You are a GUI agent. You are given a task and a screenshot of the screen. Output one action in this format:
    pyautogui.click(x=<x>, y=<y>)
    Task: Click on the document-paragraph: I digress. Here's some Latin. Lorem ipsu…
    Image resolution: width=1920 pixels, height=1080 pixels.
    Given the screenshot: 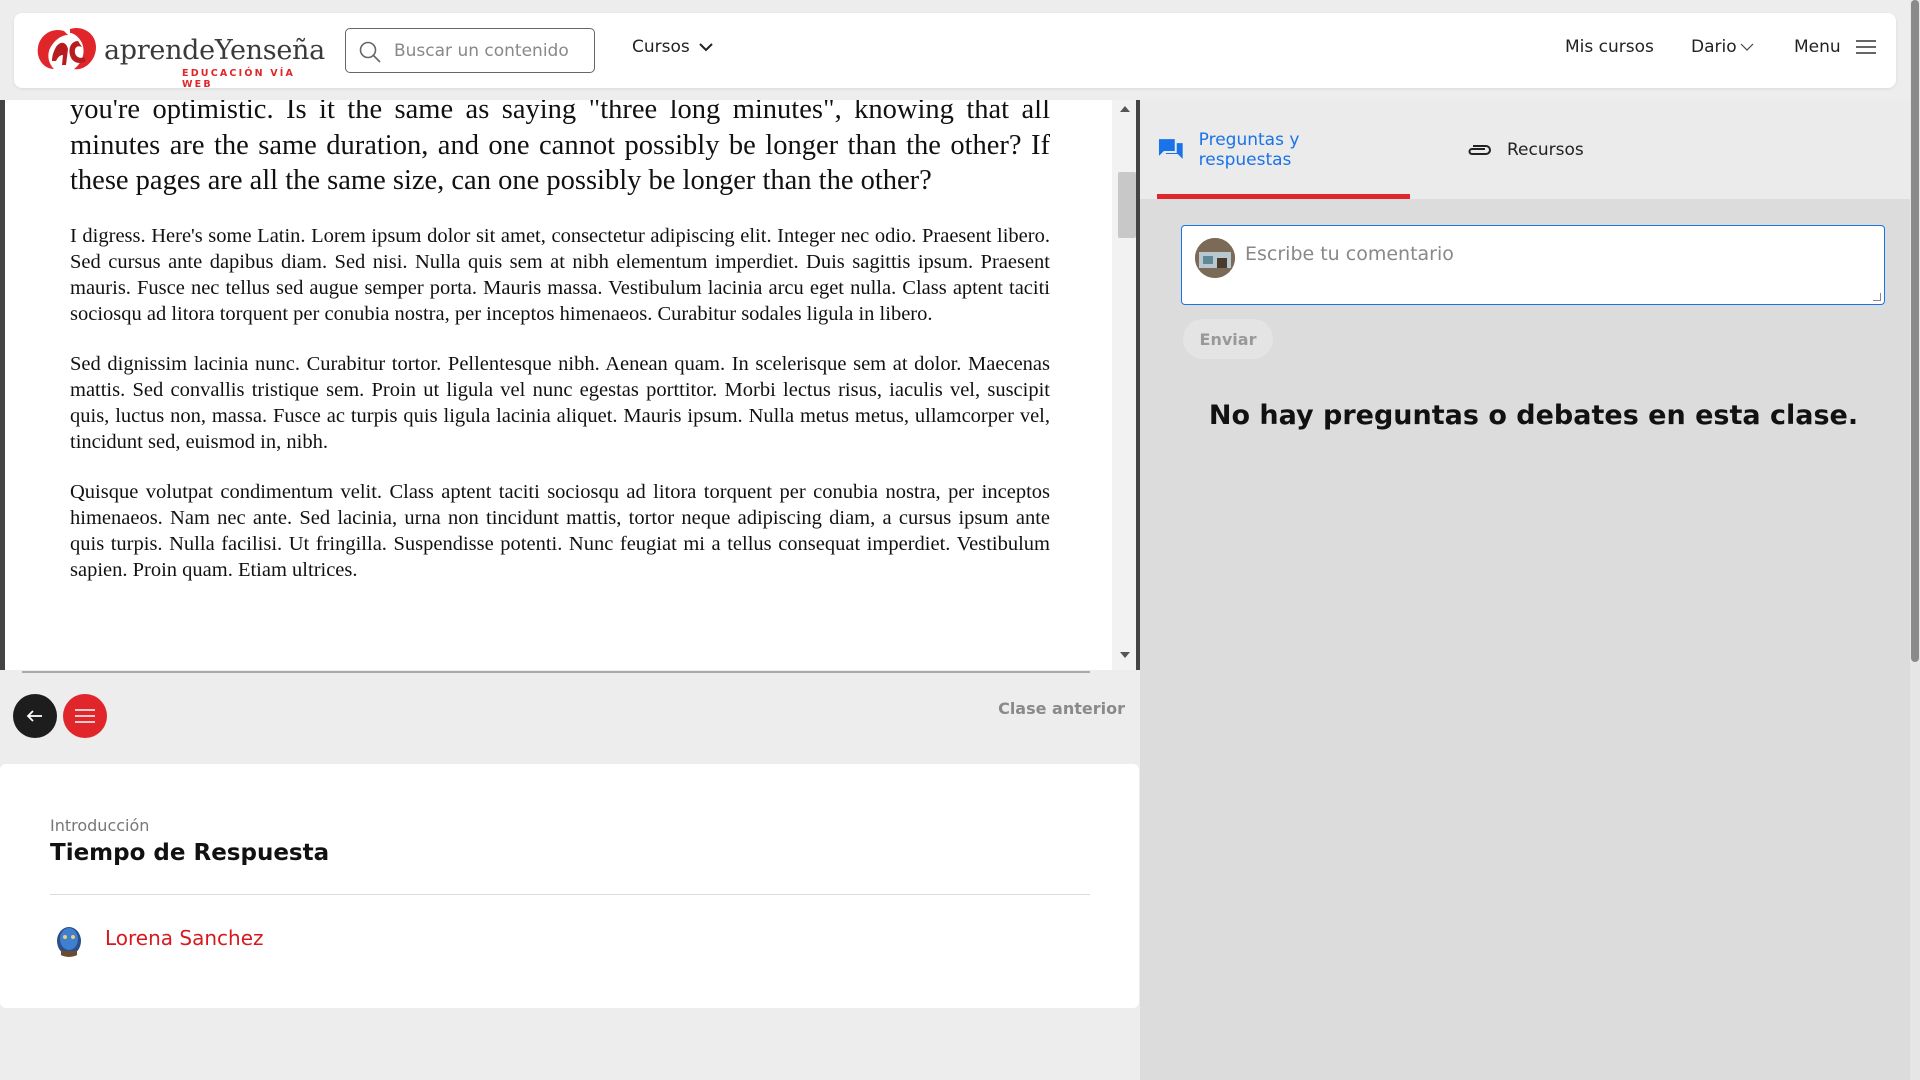 What is the action you would take?
    pyautogui.click(x=560, y=274)
    